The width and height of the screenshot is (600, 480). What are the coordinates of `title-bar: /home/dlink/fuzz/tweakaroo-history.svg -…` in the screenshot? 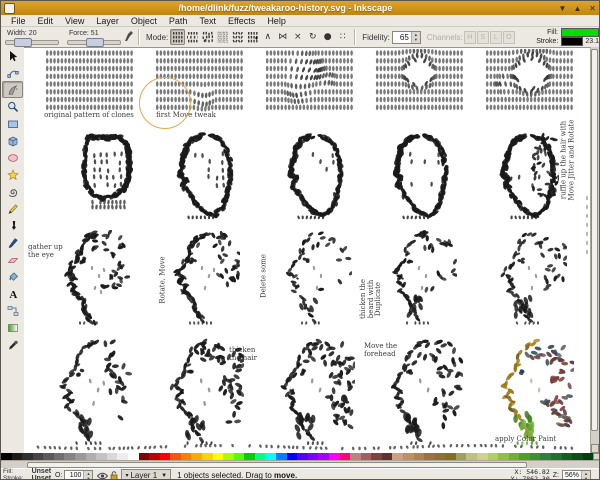 It's located at (300, 8).